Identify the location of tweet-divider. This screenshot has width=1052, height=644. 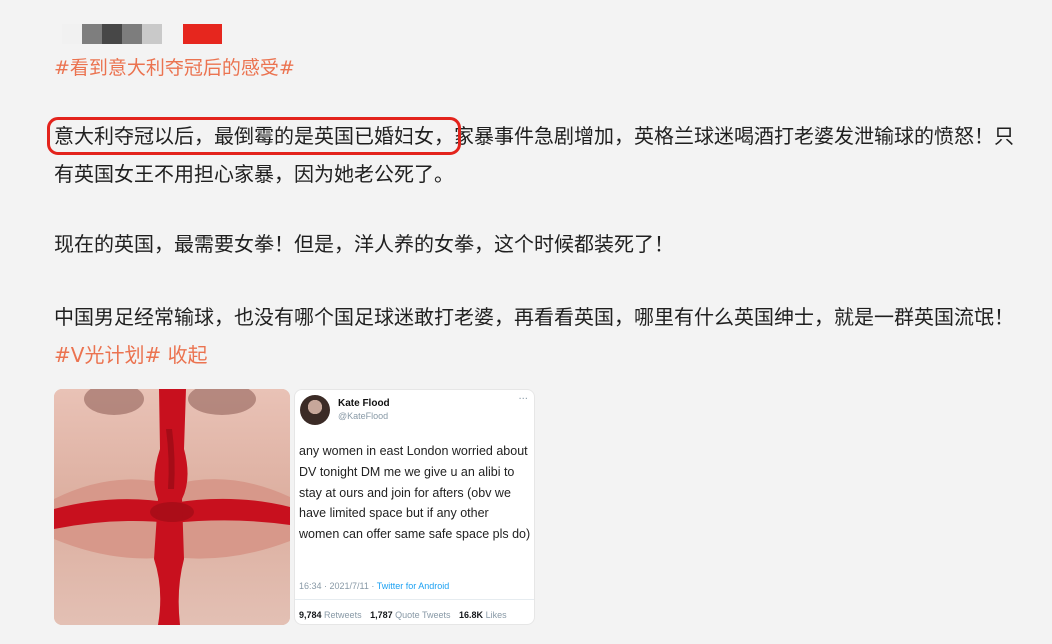
(414, 599).